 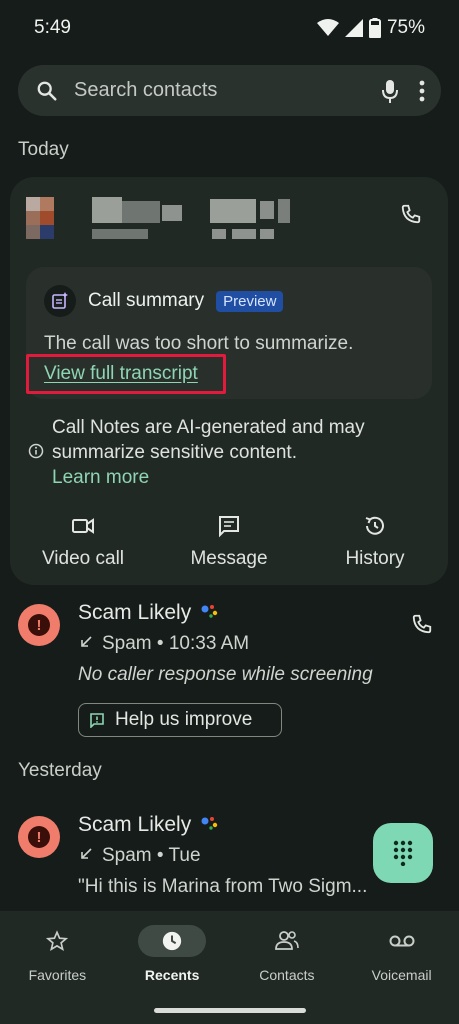 I want to click on call-detail: Spam • 10:33 AM, so click(x=163, y=644).